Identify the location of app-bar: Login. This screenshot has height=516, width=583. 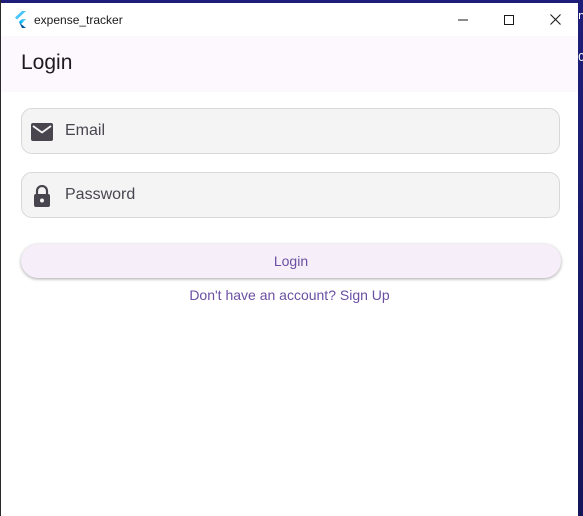
(289, 64).